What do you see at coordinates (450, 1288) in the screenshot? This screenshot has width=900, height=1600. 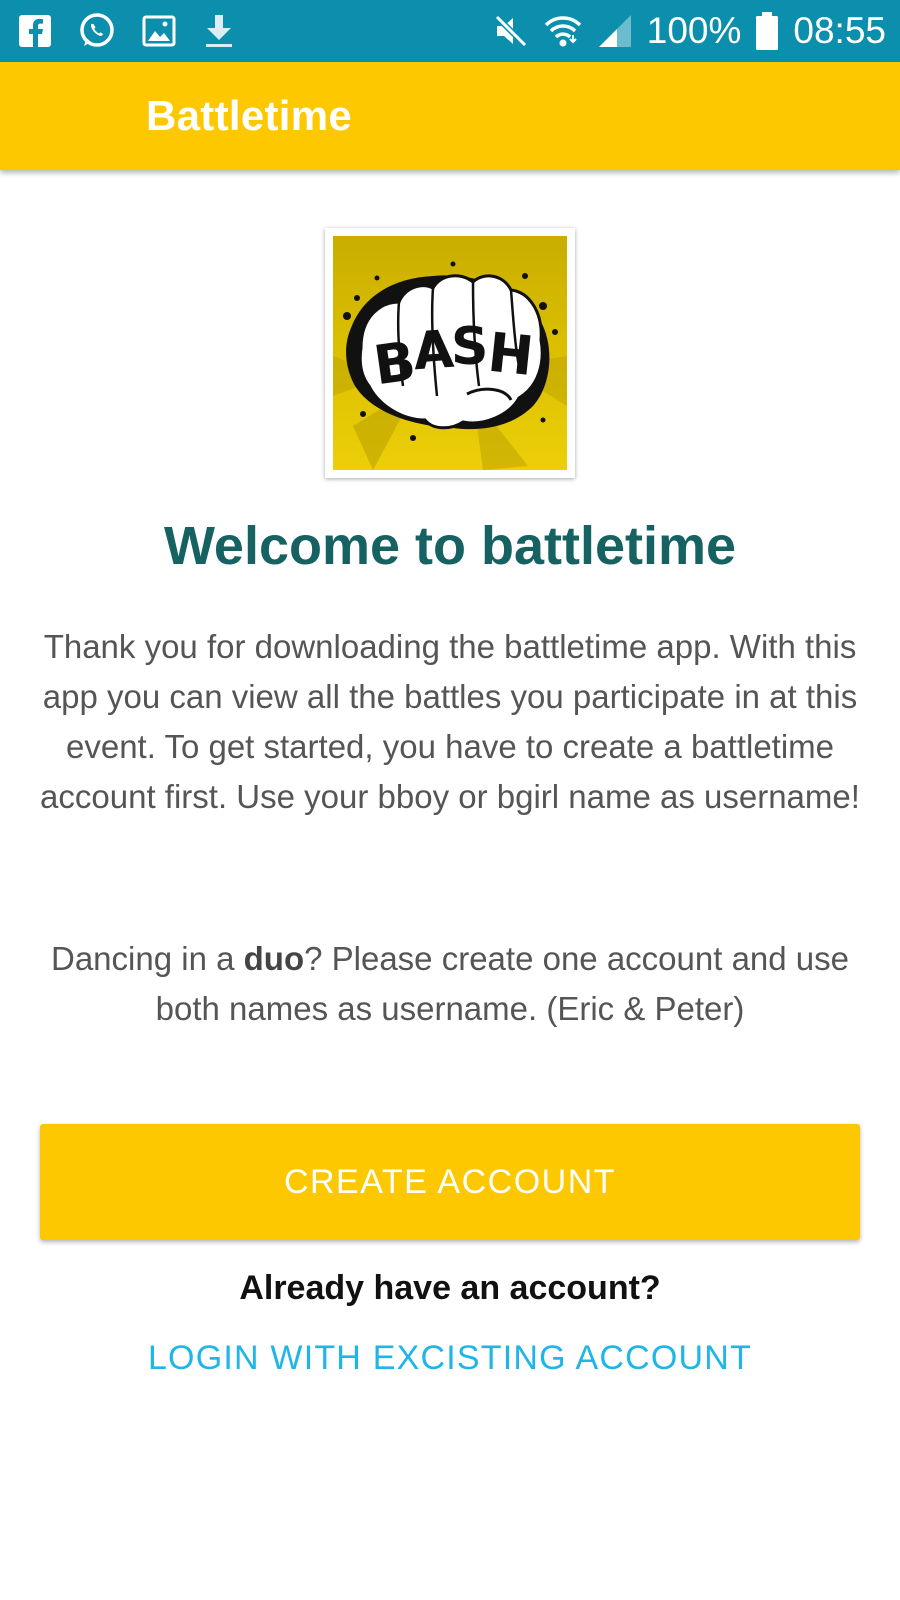 I see `already-have-account-text: Already have an account?` at bounding box center [450, 1288].